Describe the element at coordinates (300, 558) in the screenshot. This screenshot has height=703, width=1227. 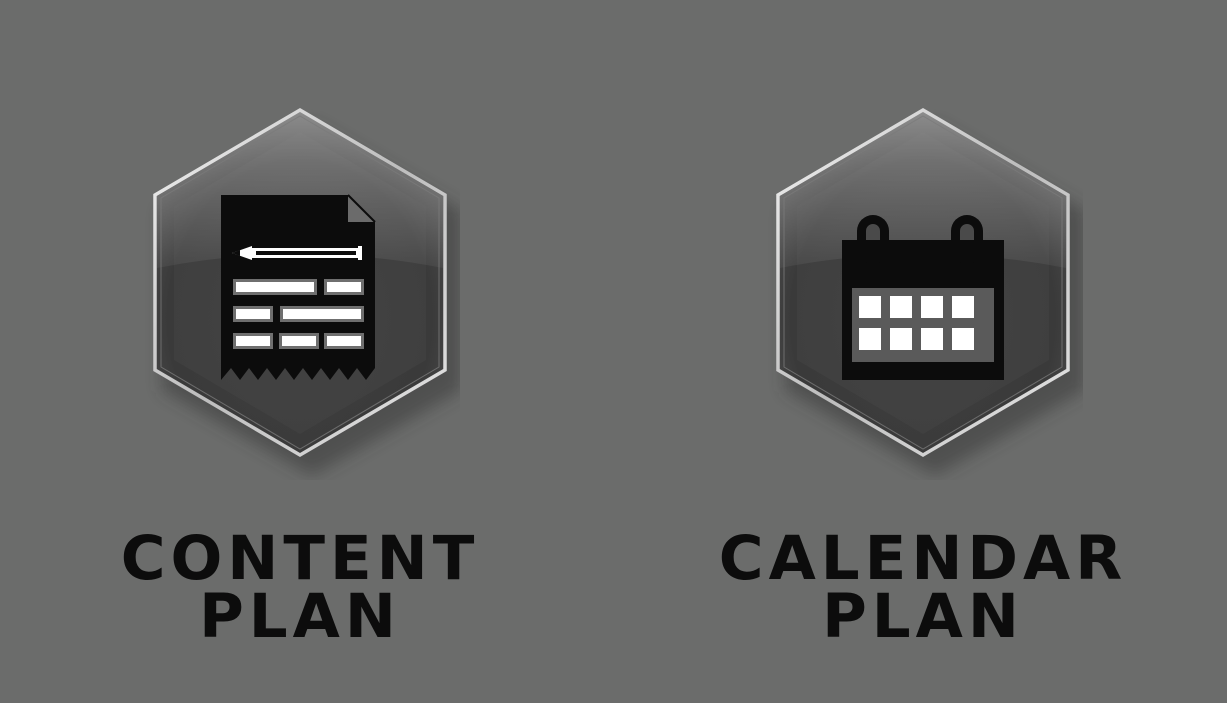
I see `content-plan-label-line1: CONTENT` at that location.